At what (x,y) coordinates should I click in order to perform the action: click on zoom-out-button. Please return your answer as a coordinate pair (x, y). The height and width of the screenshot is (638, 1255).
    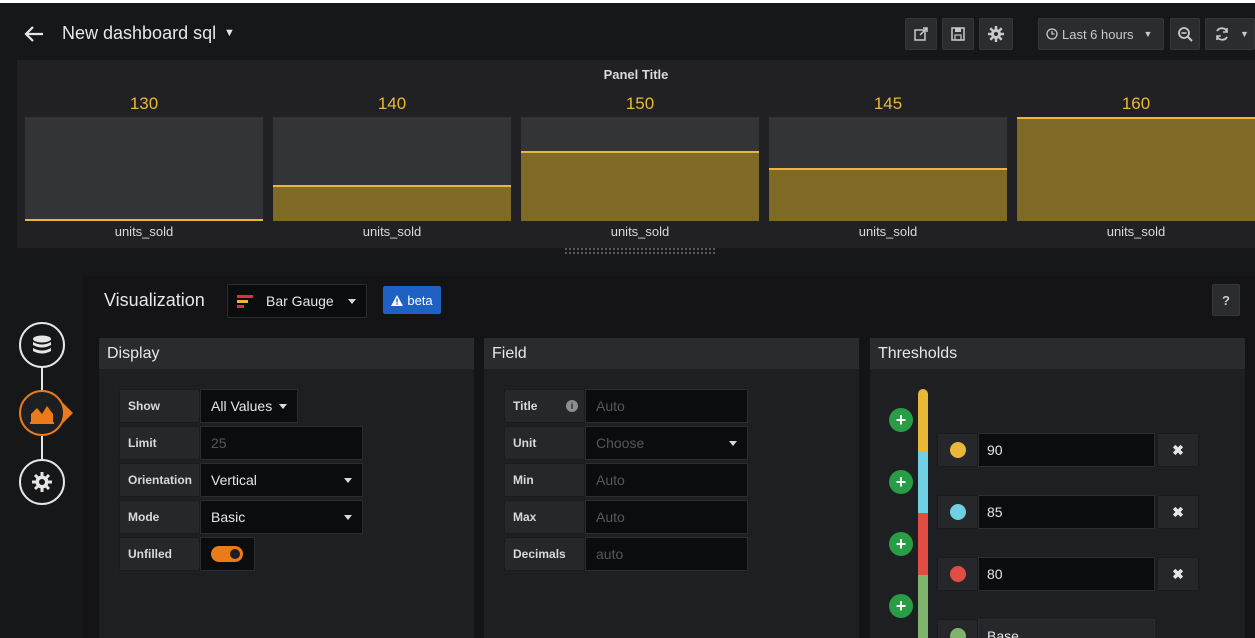
    Looking at the image, I should click on (1185, 34).